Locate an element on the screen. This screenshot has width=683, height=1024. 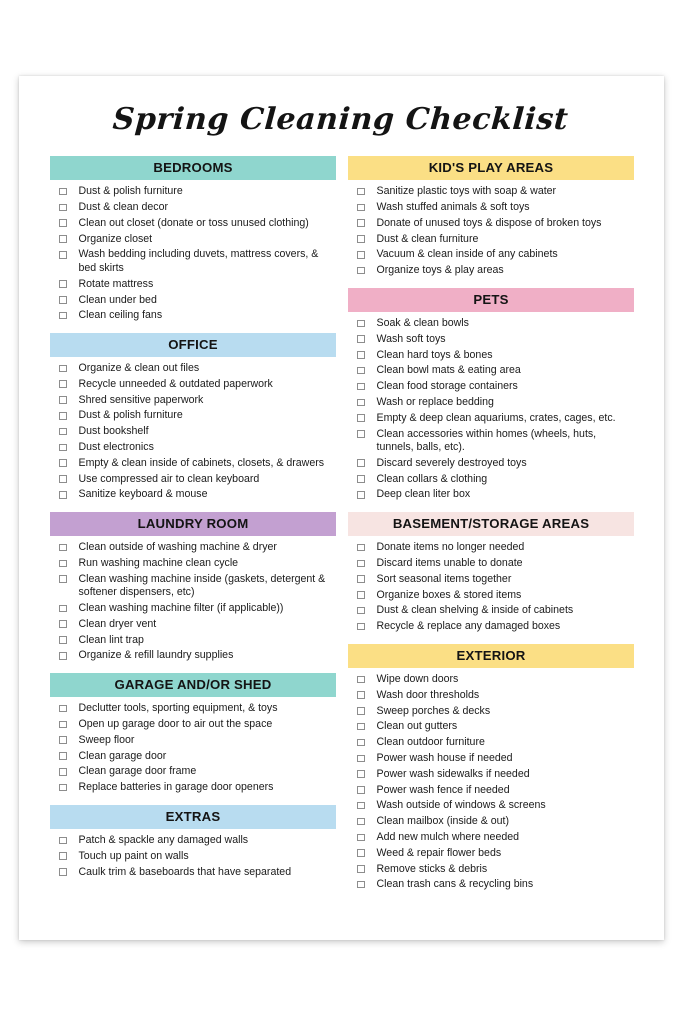
checklist-item: Dust bookshelf is located at coordinates (193, 432).